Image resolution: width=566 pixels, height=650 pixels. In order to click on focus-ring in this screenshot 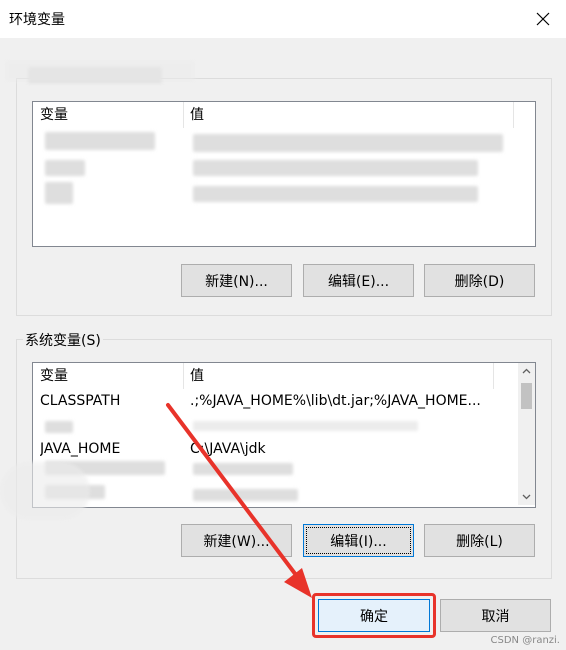, I will do `click(358, 540)`.